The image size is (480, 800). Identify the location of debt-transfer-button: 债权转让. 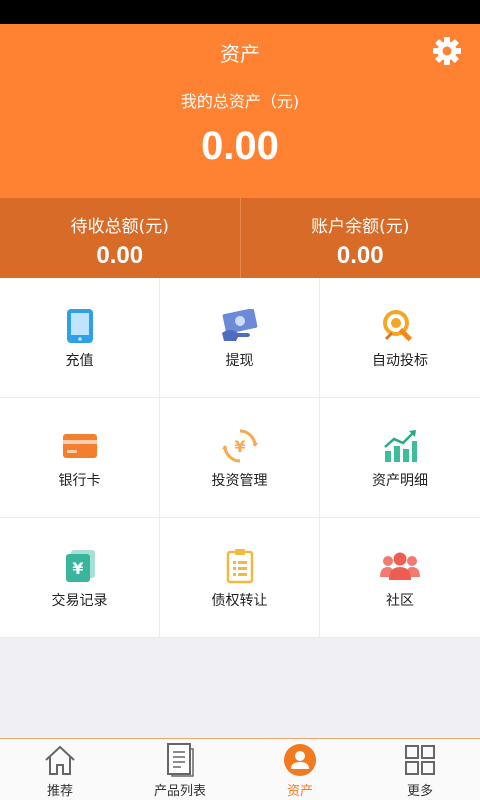
(240, 578).